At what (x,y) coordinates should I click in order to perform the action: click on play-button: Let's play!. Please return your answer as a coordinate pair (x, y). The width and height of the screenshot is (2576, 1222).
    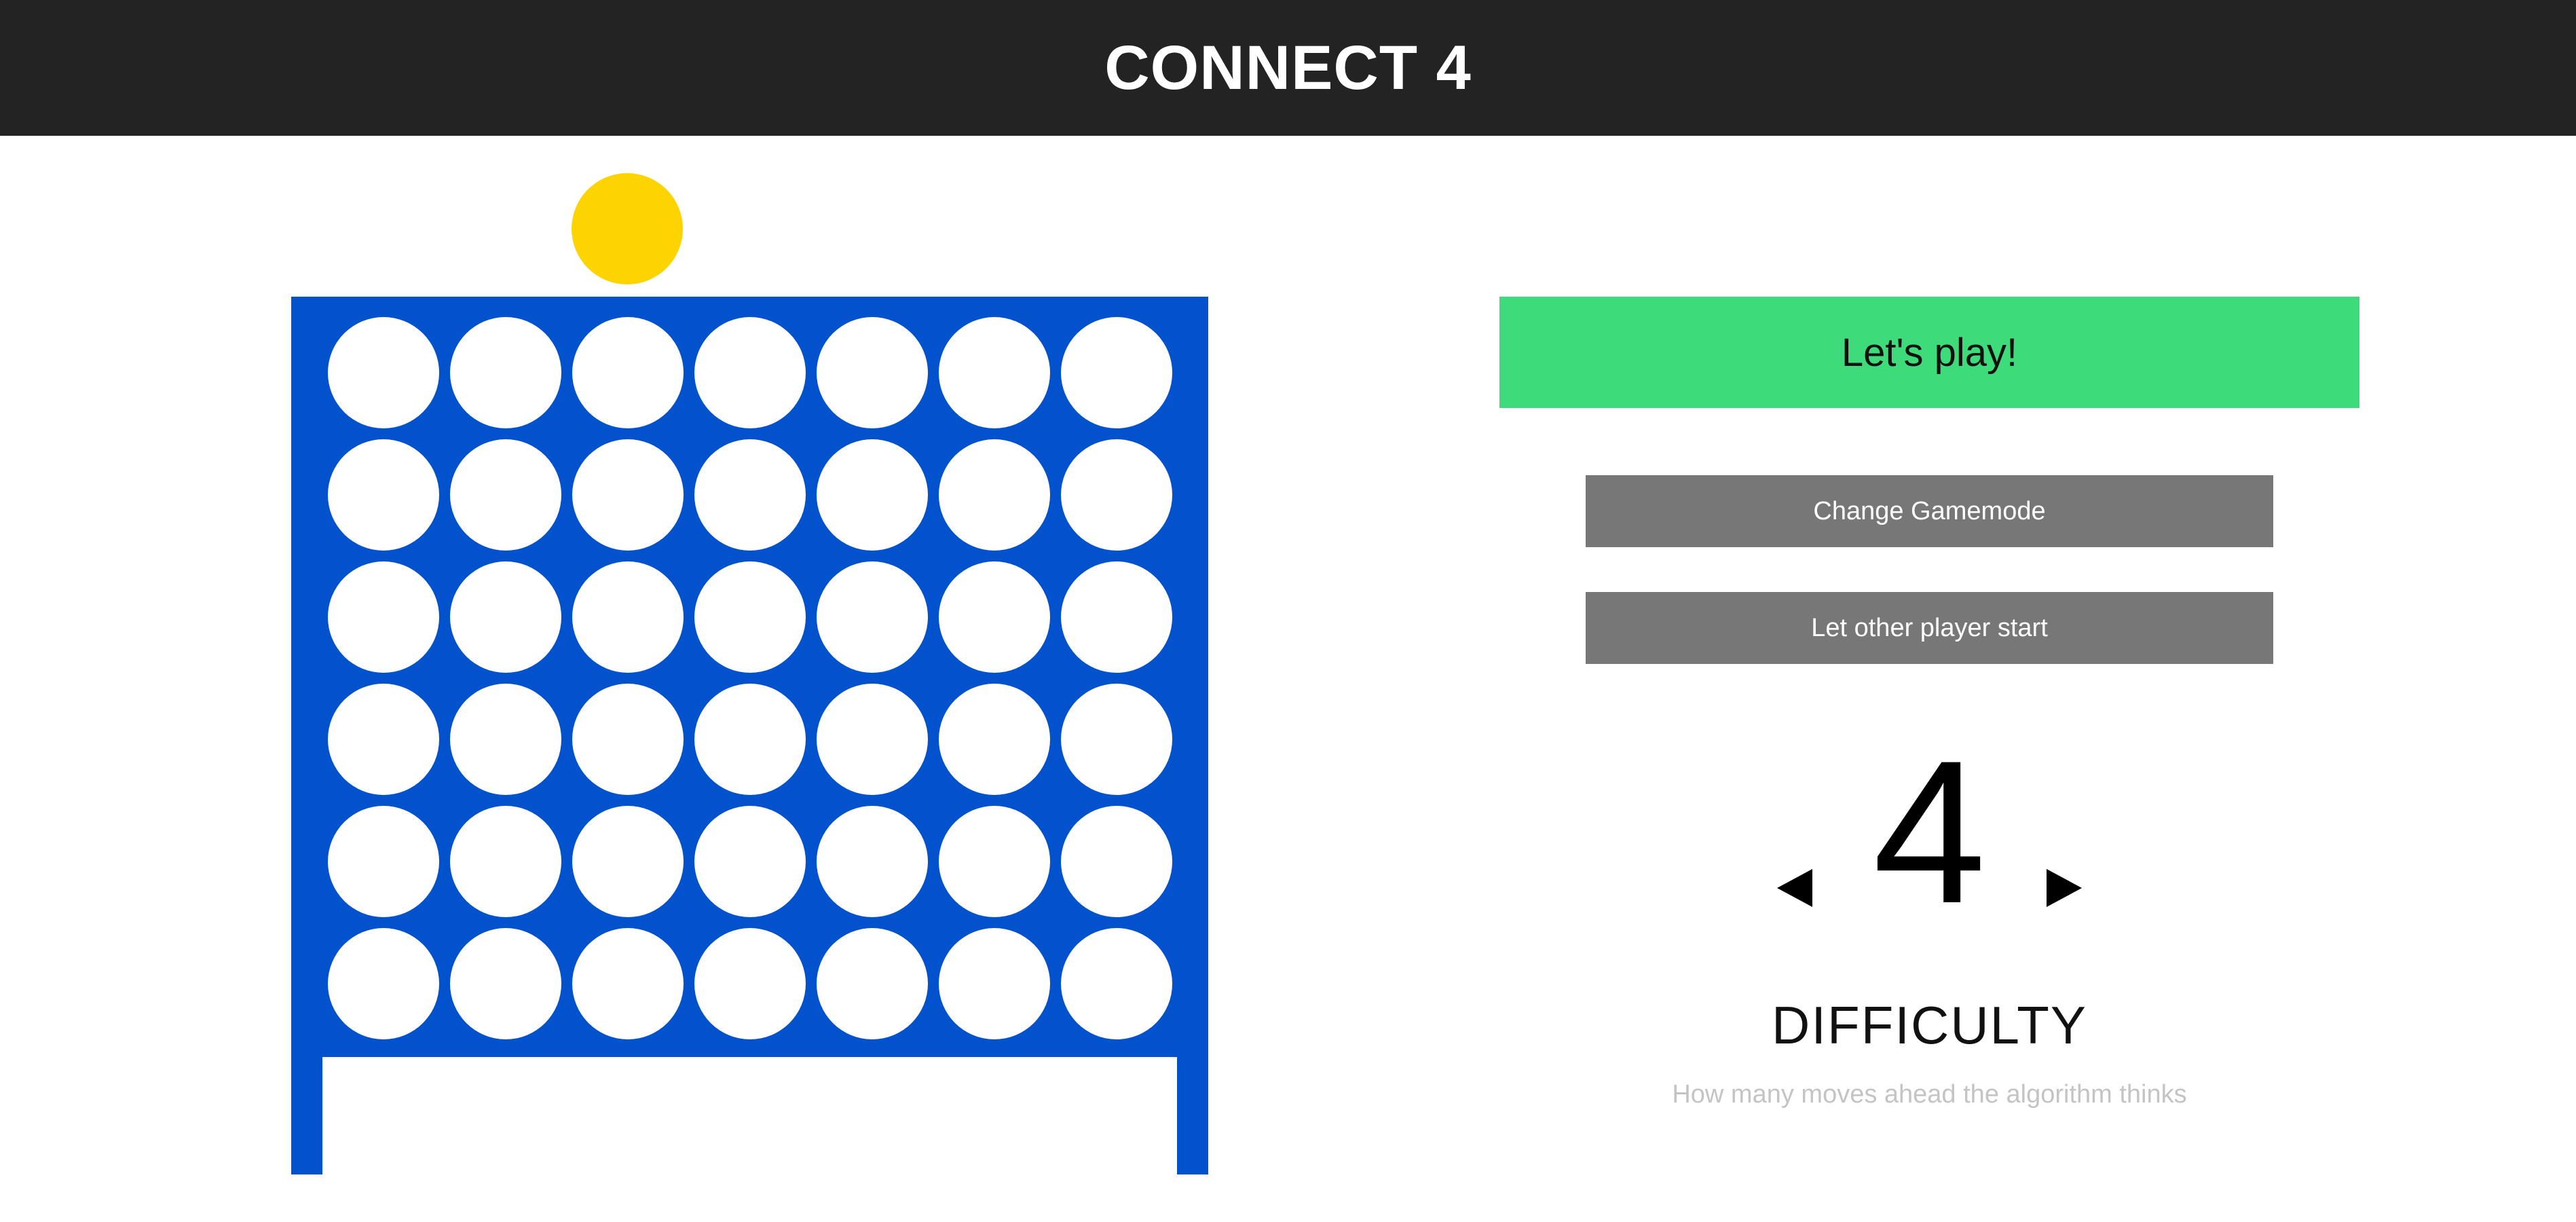
    Looking at the image, I should click on (1929, 353).